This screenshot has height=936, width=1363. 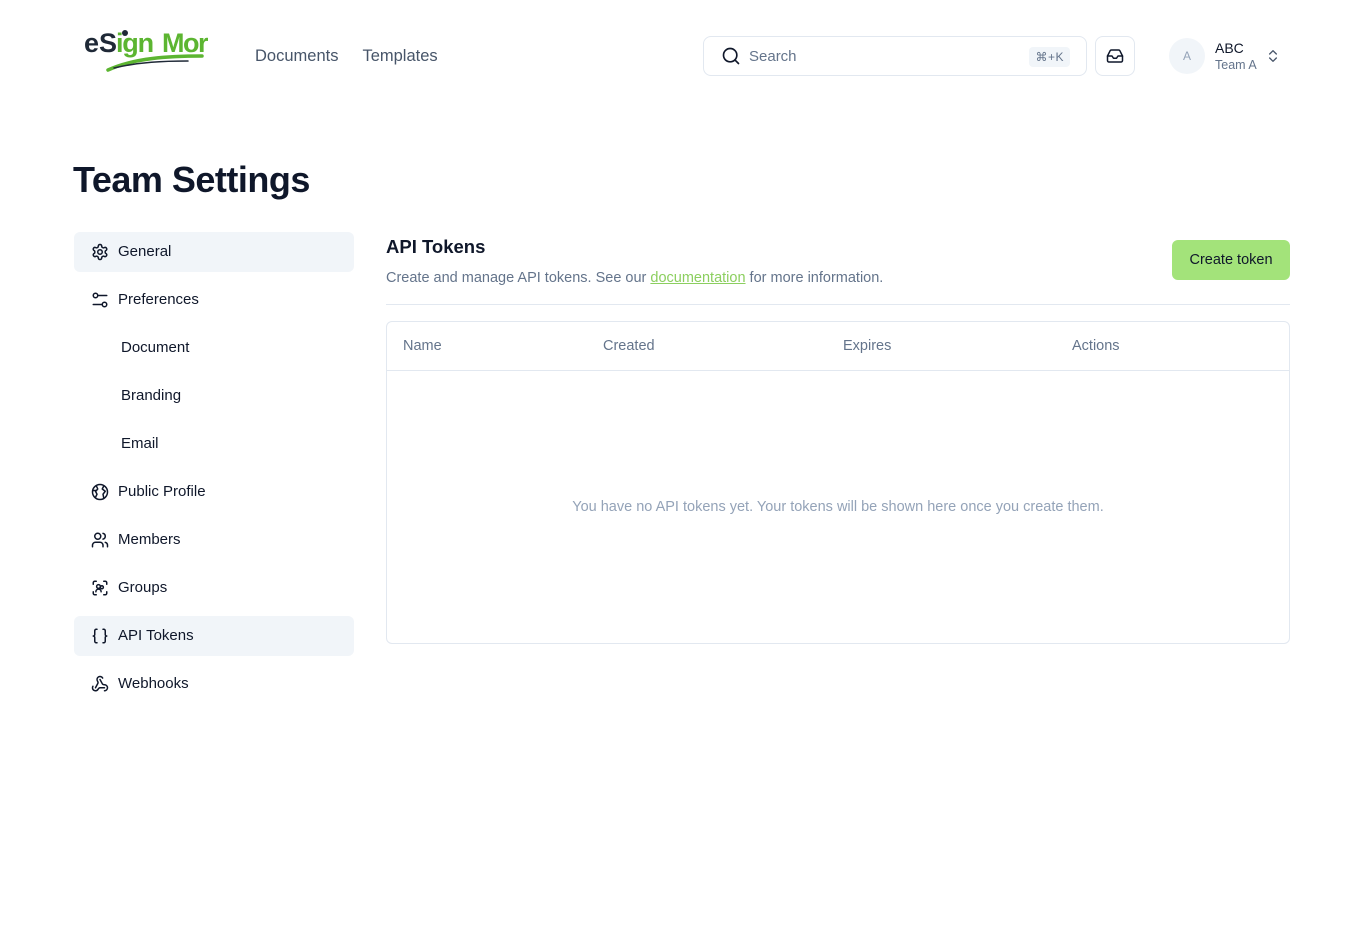 I want to click on sidebar-item-document: Document, so click(x=214, y=348).